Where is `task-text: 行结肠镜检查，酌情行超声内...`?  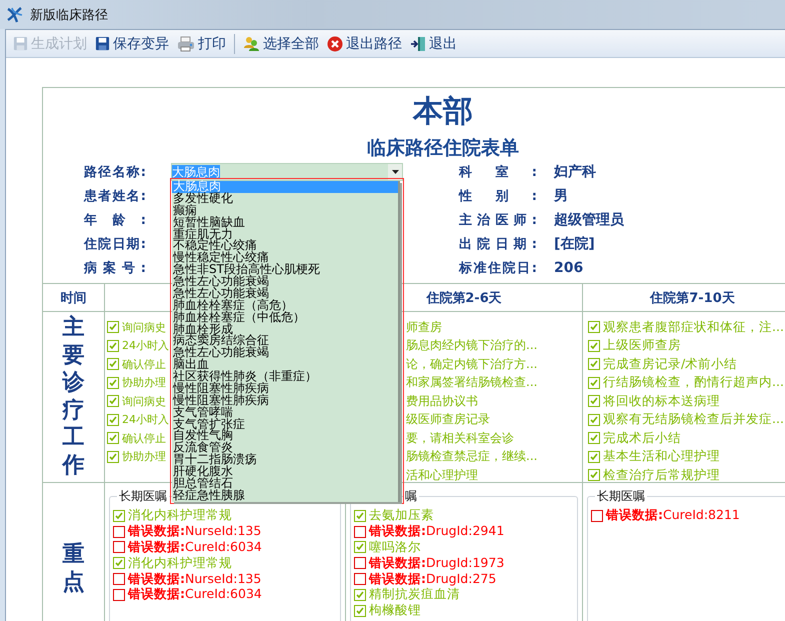
task-text: 行结肠镜检查，酌情行超声内... is located at coordinates (693, 383).